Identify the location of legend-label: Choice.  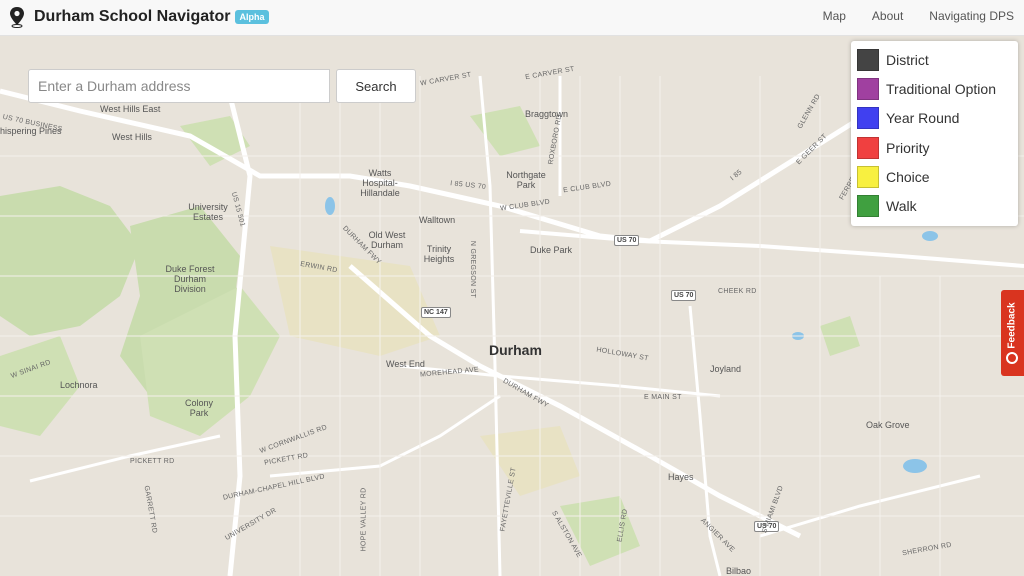
(908, 176).